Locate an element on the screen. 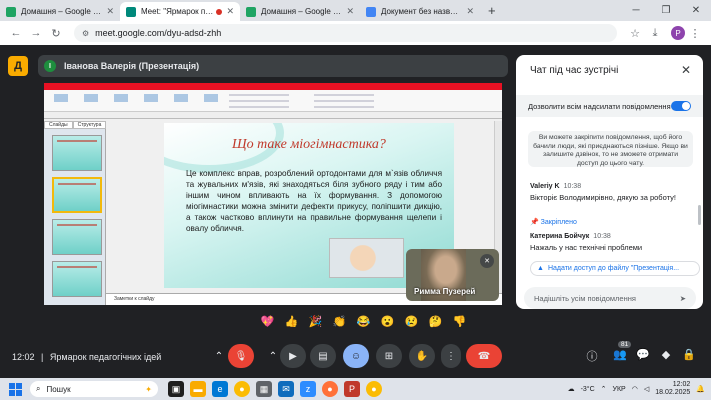  tab-outline: Структура is located at coordinates (89, 125).